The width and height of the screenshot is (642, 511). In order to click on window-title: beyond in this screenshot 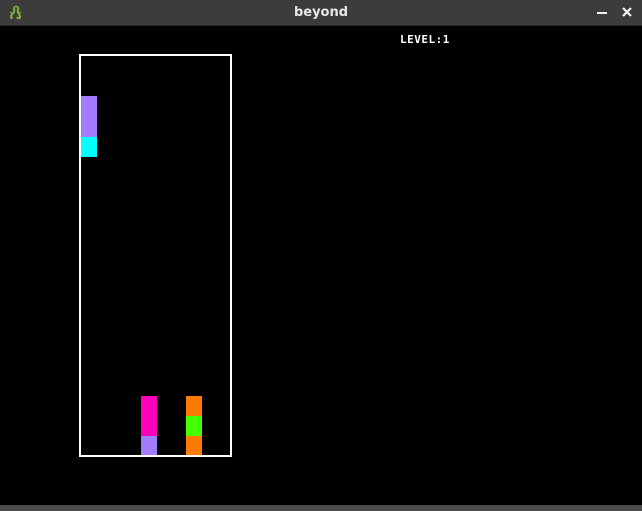, I will do `click(321, 12)`.